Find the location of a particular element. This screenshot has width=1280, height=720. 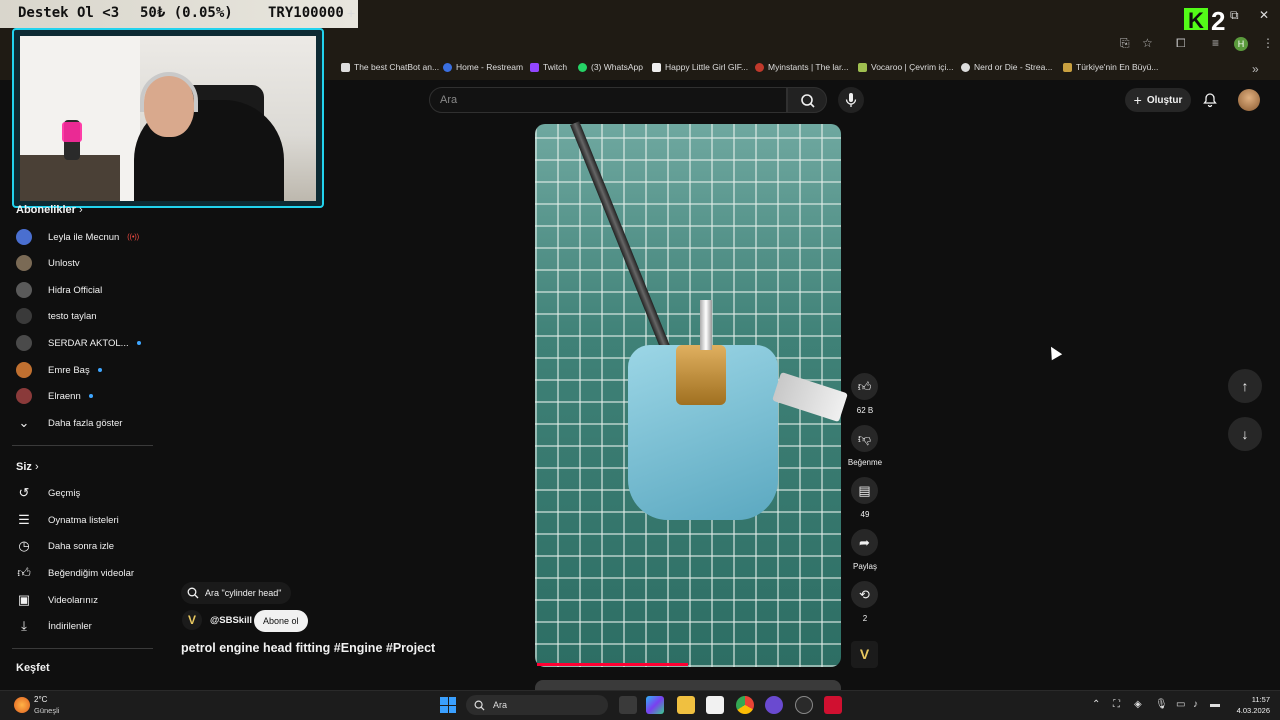

related-search-chip: Ara "cylinder head" is located at coordinates (236, 593).